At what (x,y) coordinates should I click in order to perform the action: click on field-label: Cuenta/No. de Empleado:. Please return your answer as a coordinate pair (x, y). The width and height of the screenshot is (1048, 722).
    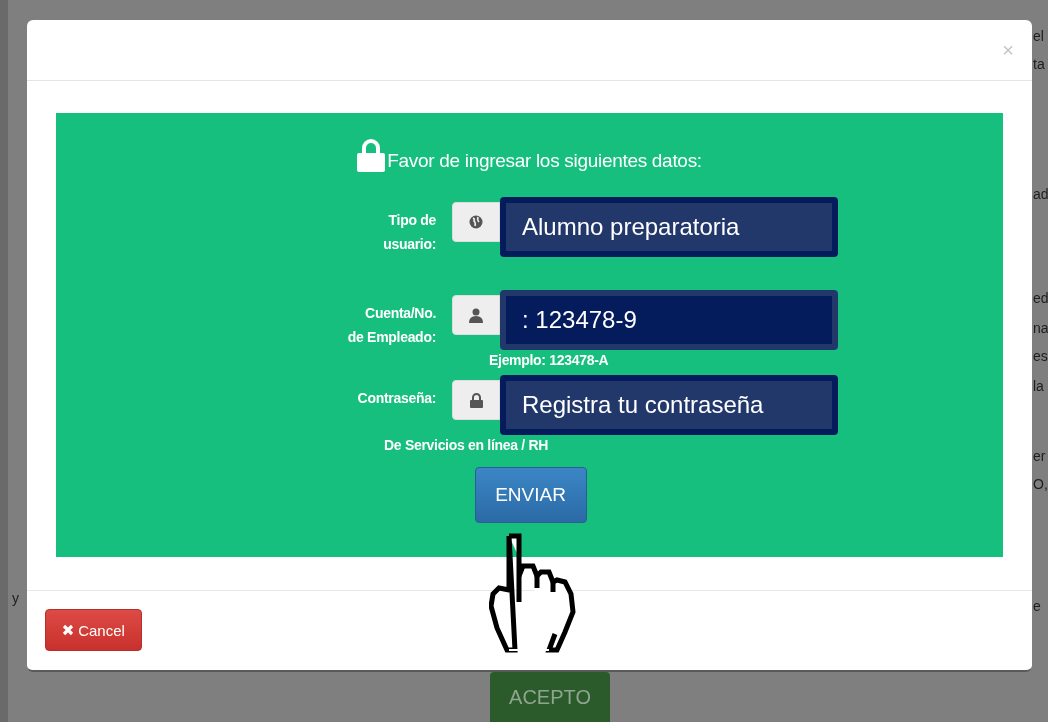
    Looking at the image, I should click on (391, 325).